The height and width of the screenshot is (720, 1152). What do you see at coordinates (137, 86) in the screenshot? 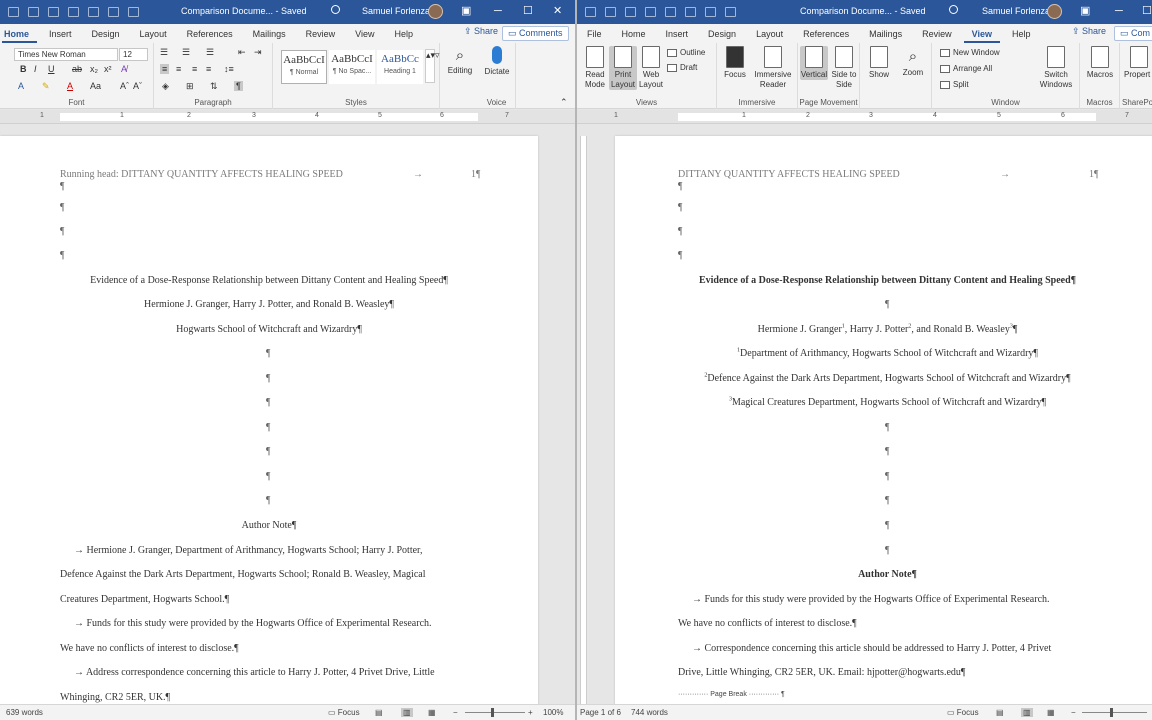
I see `shrink-font-icon: Aˇ` at bounding box center [137, 86].